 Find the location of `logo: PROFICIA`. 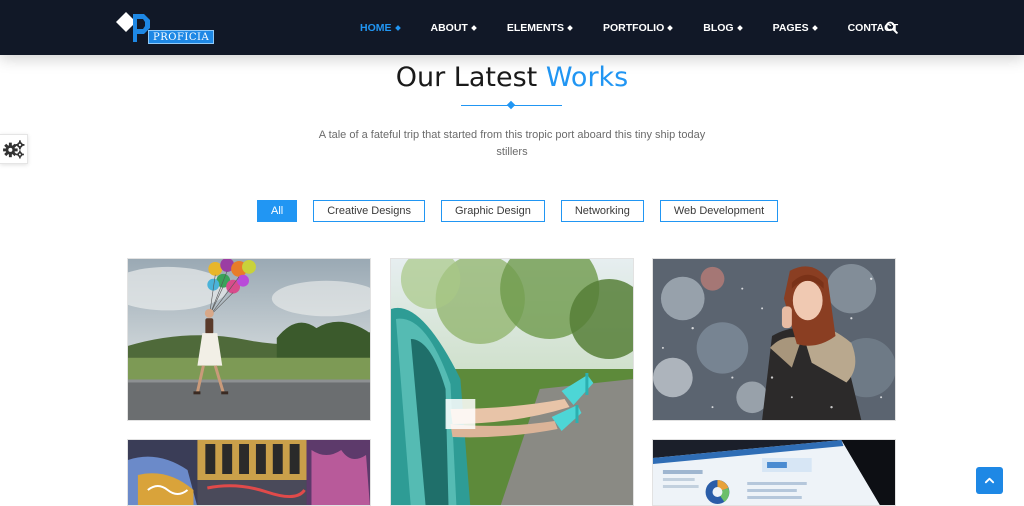

logo: PROFICIA is located at coordinates (165, 28).